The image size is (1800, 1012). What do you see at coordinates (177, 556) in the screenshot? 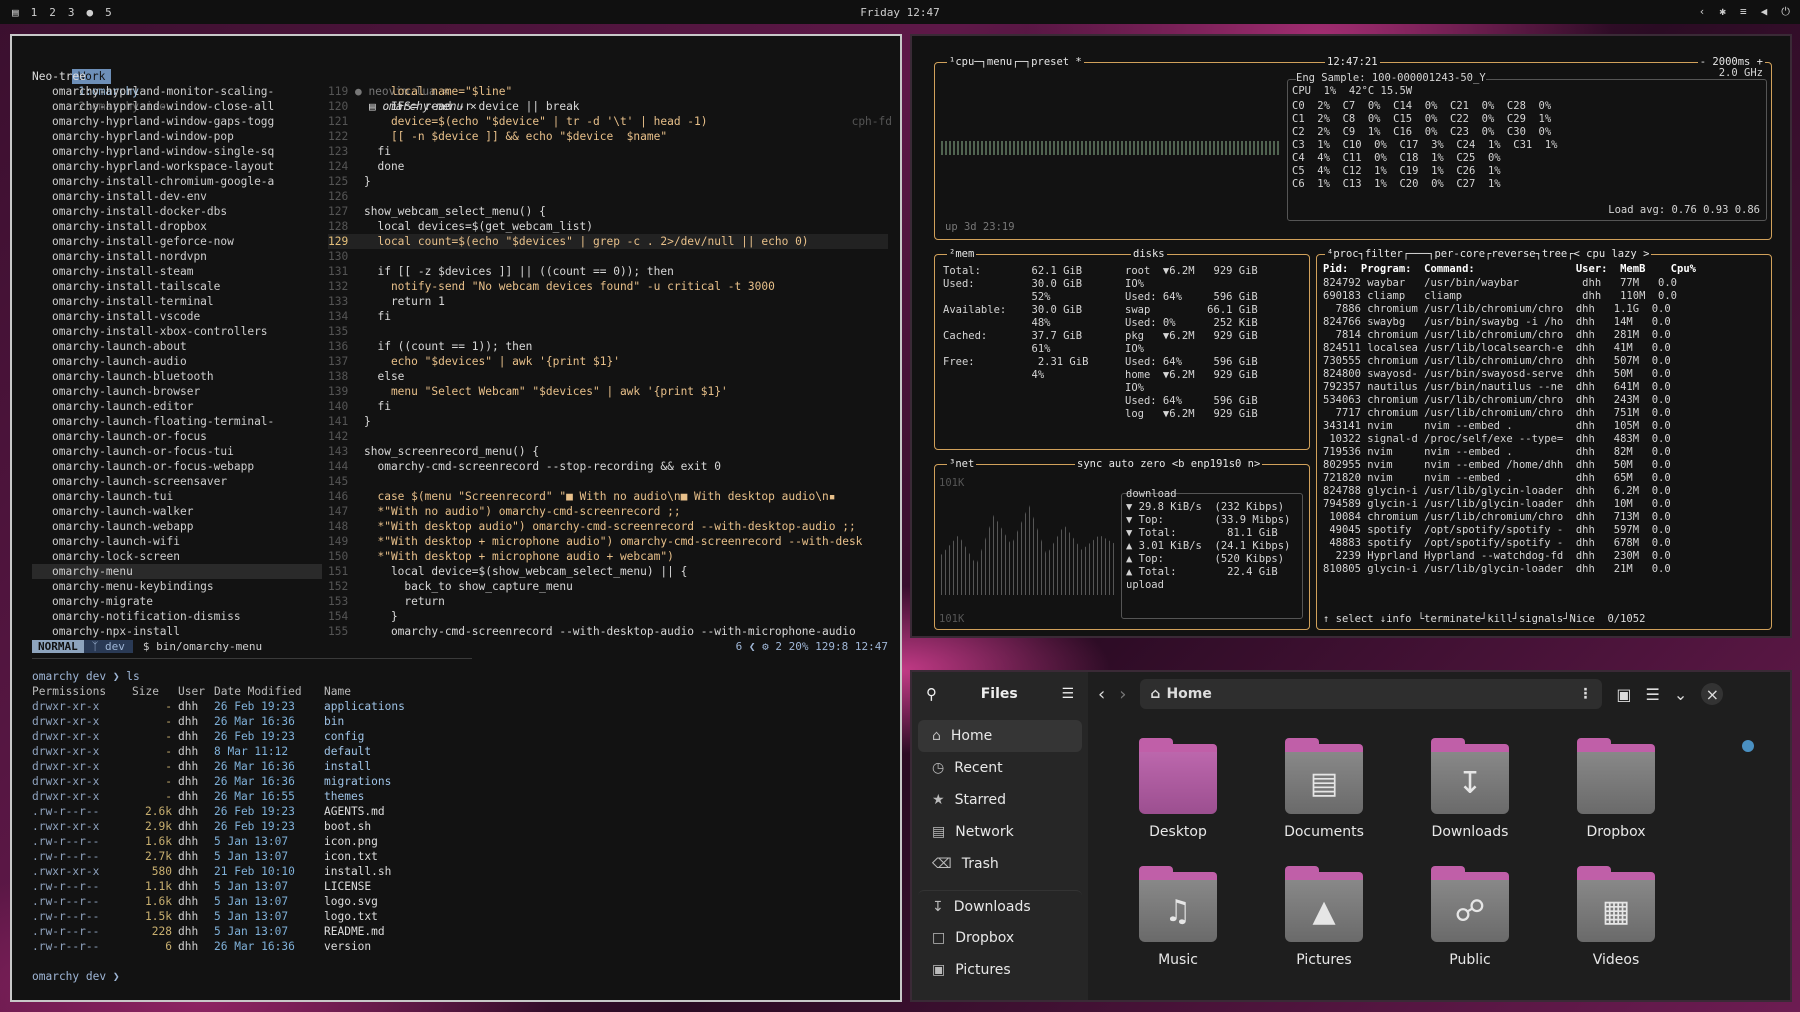
I see `tree-item: omarchy-lock-screen` at bounding box center [177, 556].